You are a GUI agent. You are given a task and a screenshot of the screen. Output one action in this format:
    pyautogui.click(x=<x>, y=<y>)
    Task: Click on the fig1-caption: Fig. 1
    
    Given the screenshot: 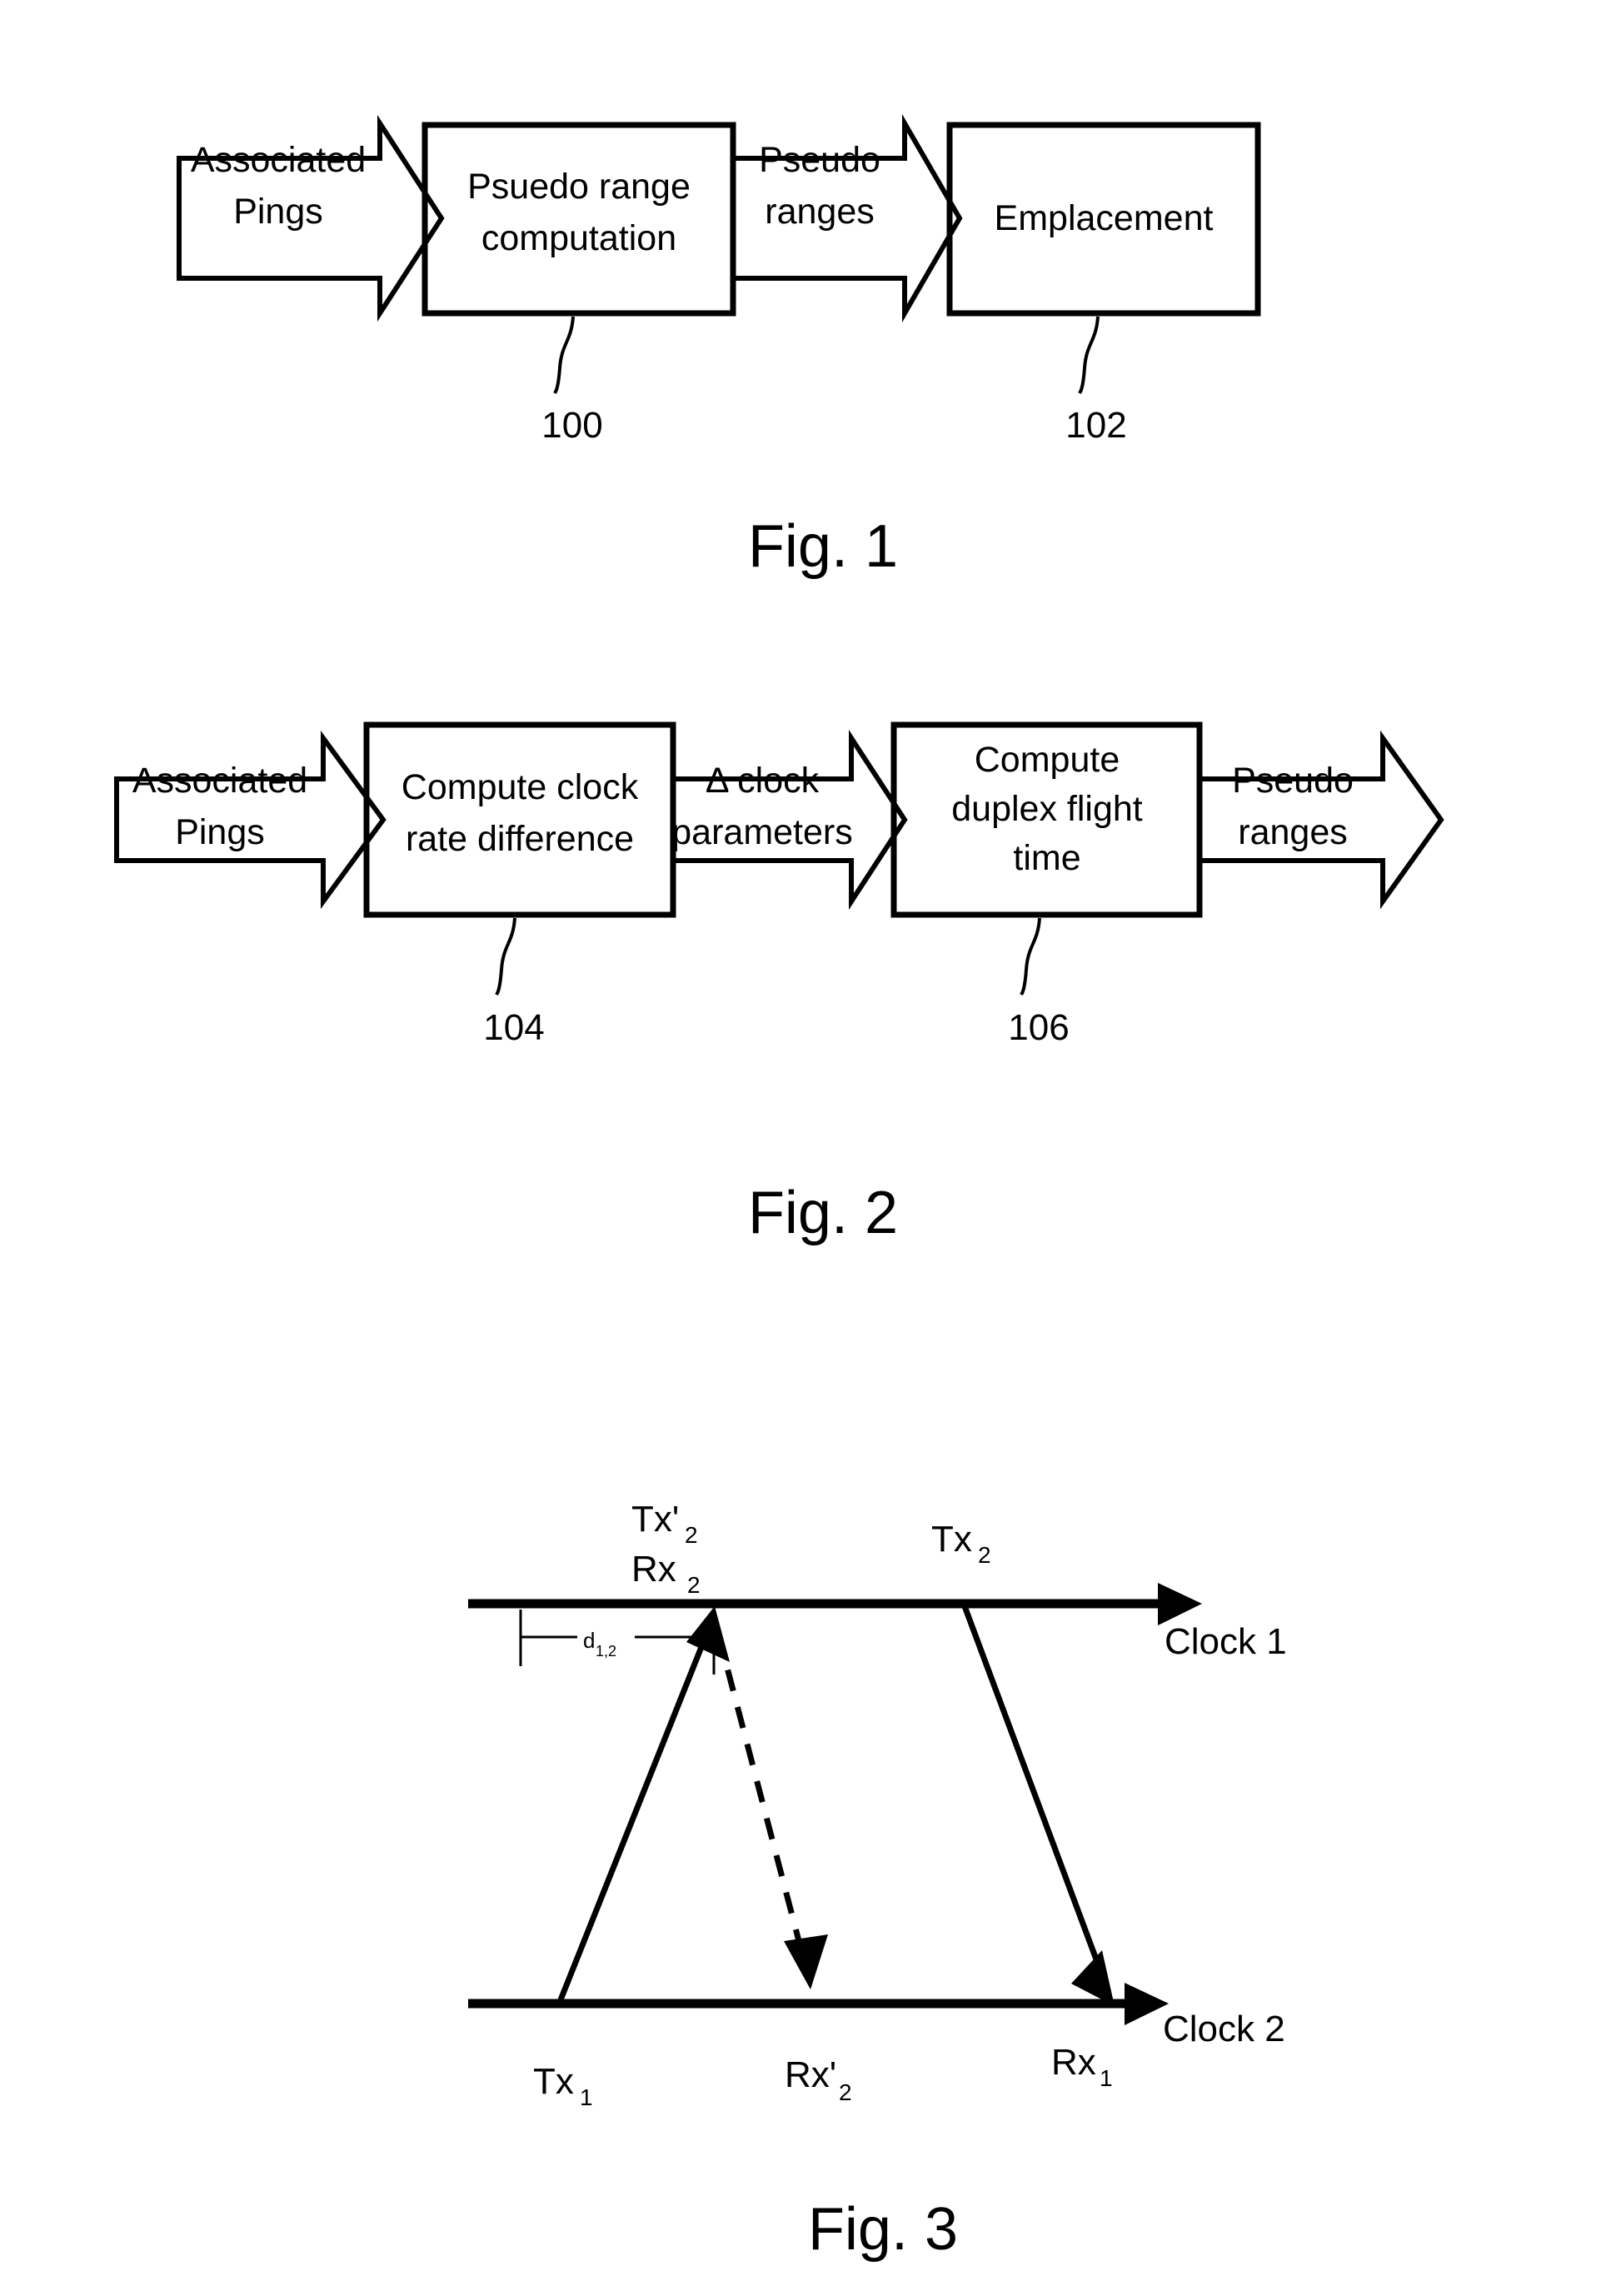 What is the action you would take?
    pyautogui.click(x=823, y=546)
    